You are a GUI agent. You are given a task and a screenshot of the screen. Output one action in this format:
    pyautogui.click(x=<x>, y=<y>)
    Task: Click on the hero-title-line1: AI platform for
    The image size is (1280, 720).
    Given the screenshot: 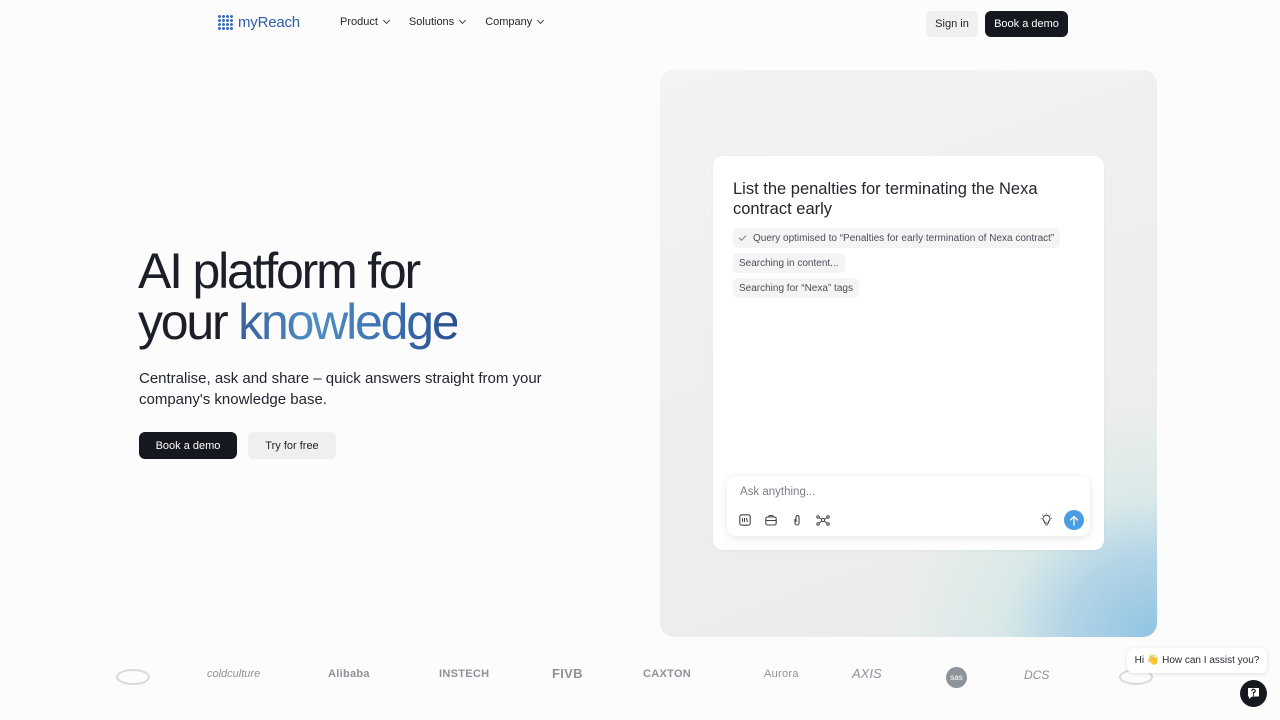 What is the action you would take?
    pyautogui.click(x=279, y=271)
    